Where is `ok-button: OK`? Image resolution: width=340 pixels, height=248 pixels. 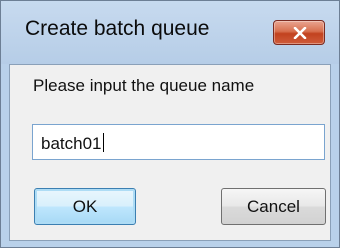
ok-button: OK is located at coordinates (85, 206).